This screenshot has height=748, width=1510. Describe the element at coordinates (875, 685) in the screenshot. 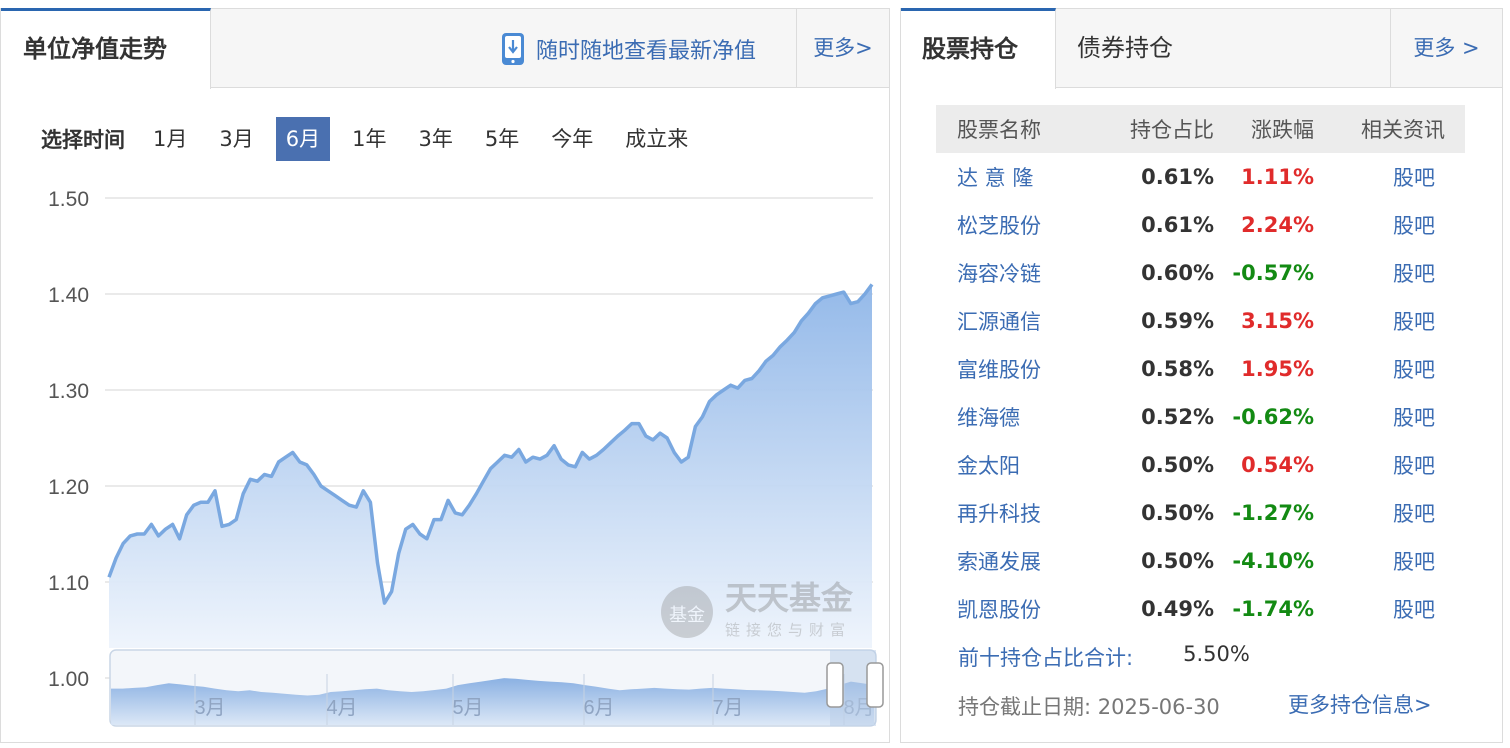

I see `navigator-handle-right` at that location.